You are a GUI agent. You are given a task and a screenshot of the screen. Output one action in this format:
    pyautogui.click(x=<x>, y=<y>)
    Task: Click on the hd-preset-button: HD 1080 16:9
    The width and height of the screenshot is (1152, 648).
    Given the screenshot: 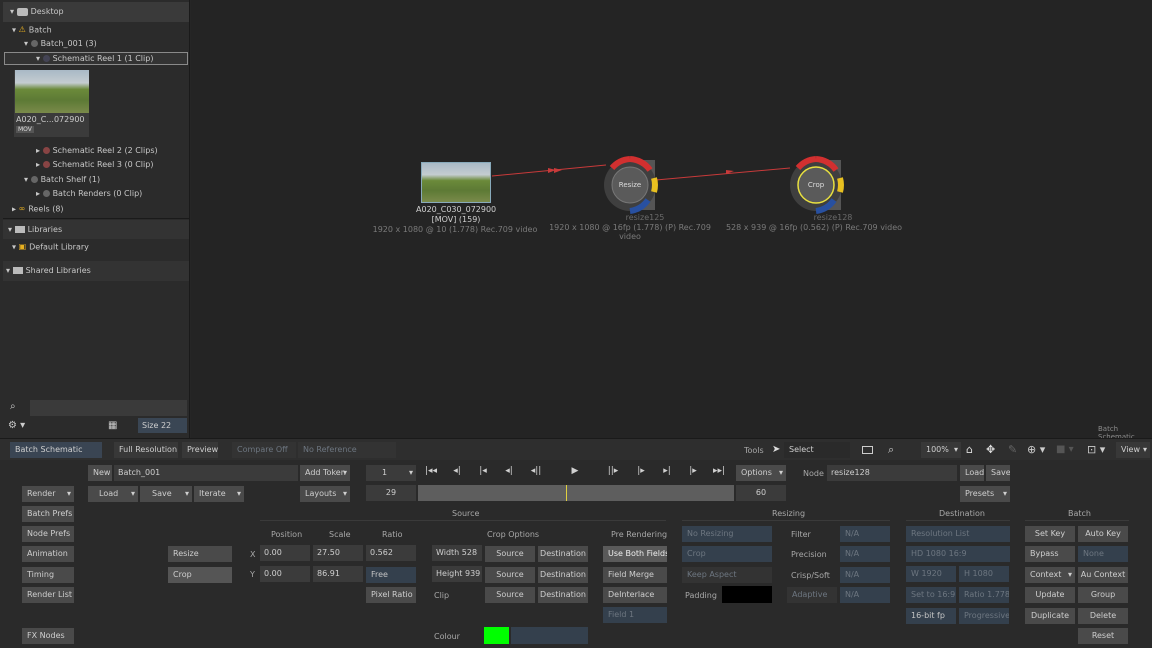 What is the action you would take?
    pyautogui.click(x=958, y=554)
    